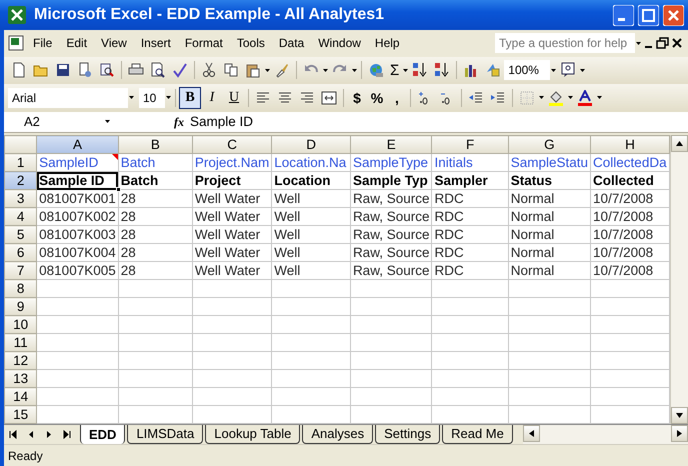 This screenshot has width=688, height=466. Describe the element at coordinates (155, 199) in the screenshot. I see `table-cell: 28` at that location.